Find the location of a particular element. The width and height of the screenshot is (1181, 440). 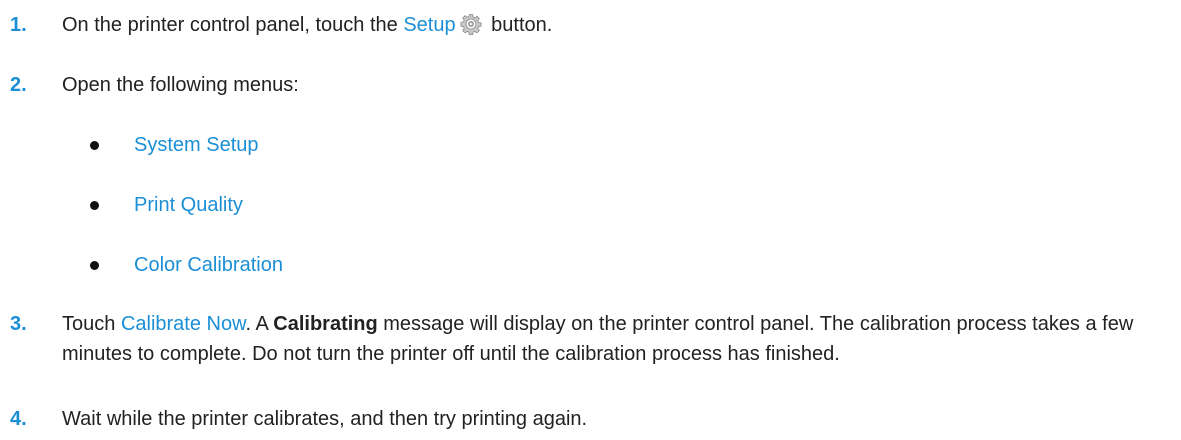

list-item: Color Calibration is located at coordinates (590, 265).